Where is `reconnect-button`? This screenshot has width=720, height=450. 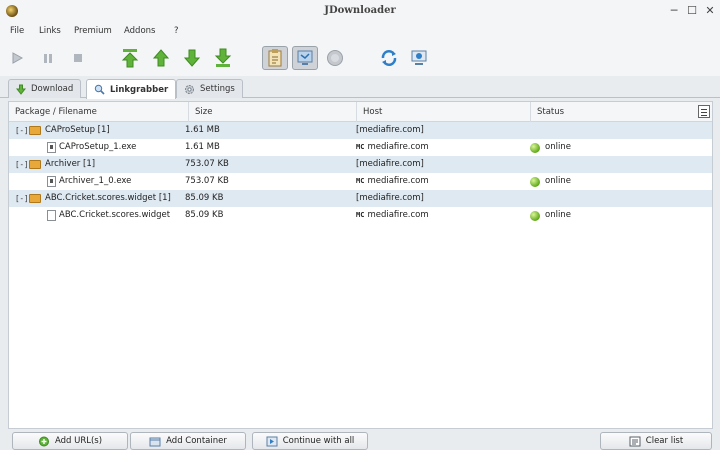
reconnect-button is located at coordinates (389, 58).